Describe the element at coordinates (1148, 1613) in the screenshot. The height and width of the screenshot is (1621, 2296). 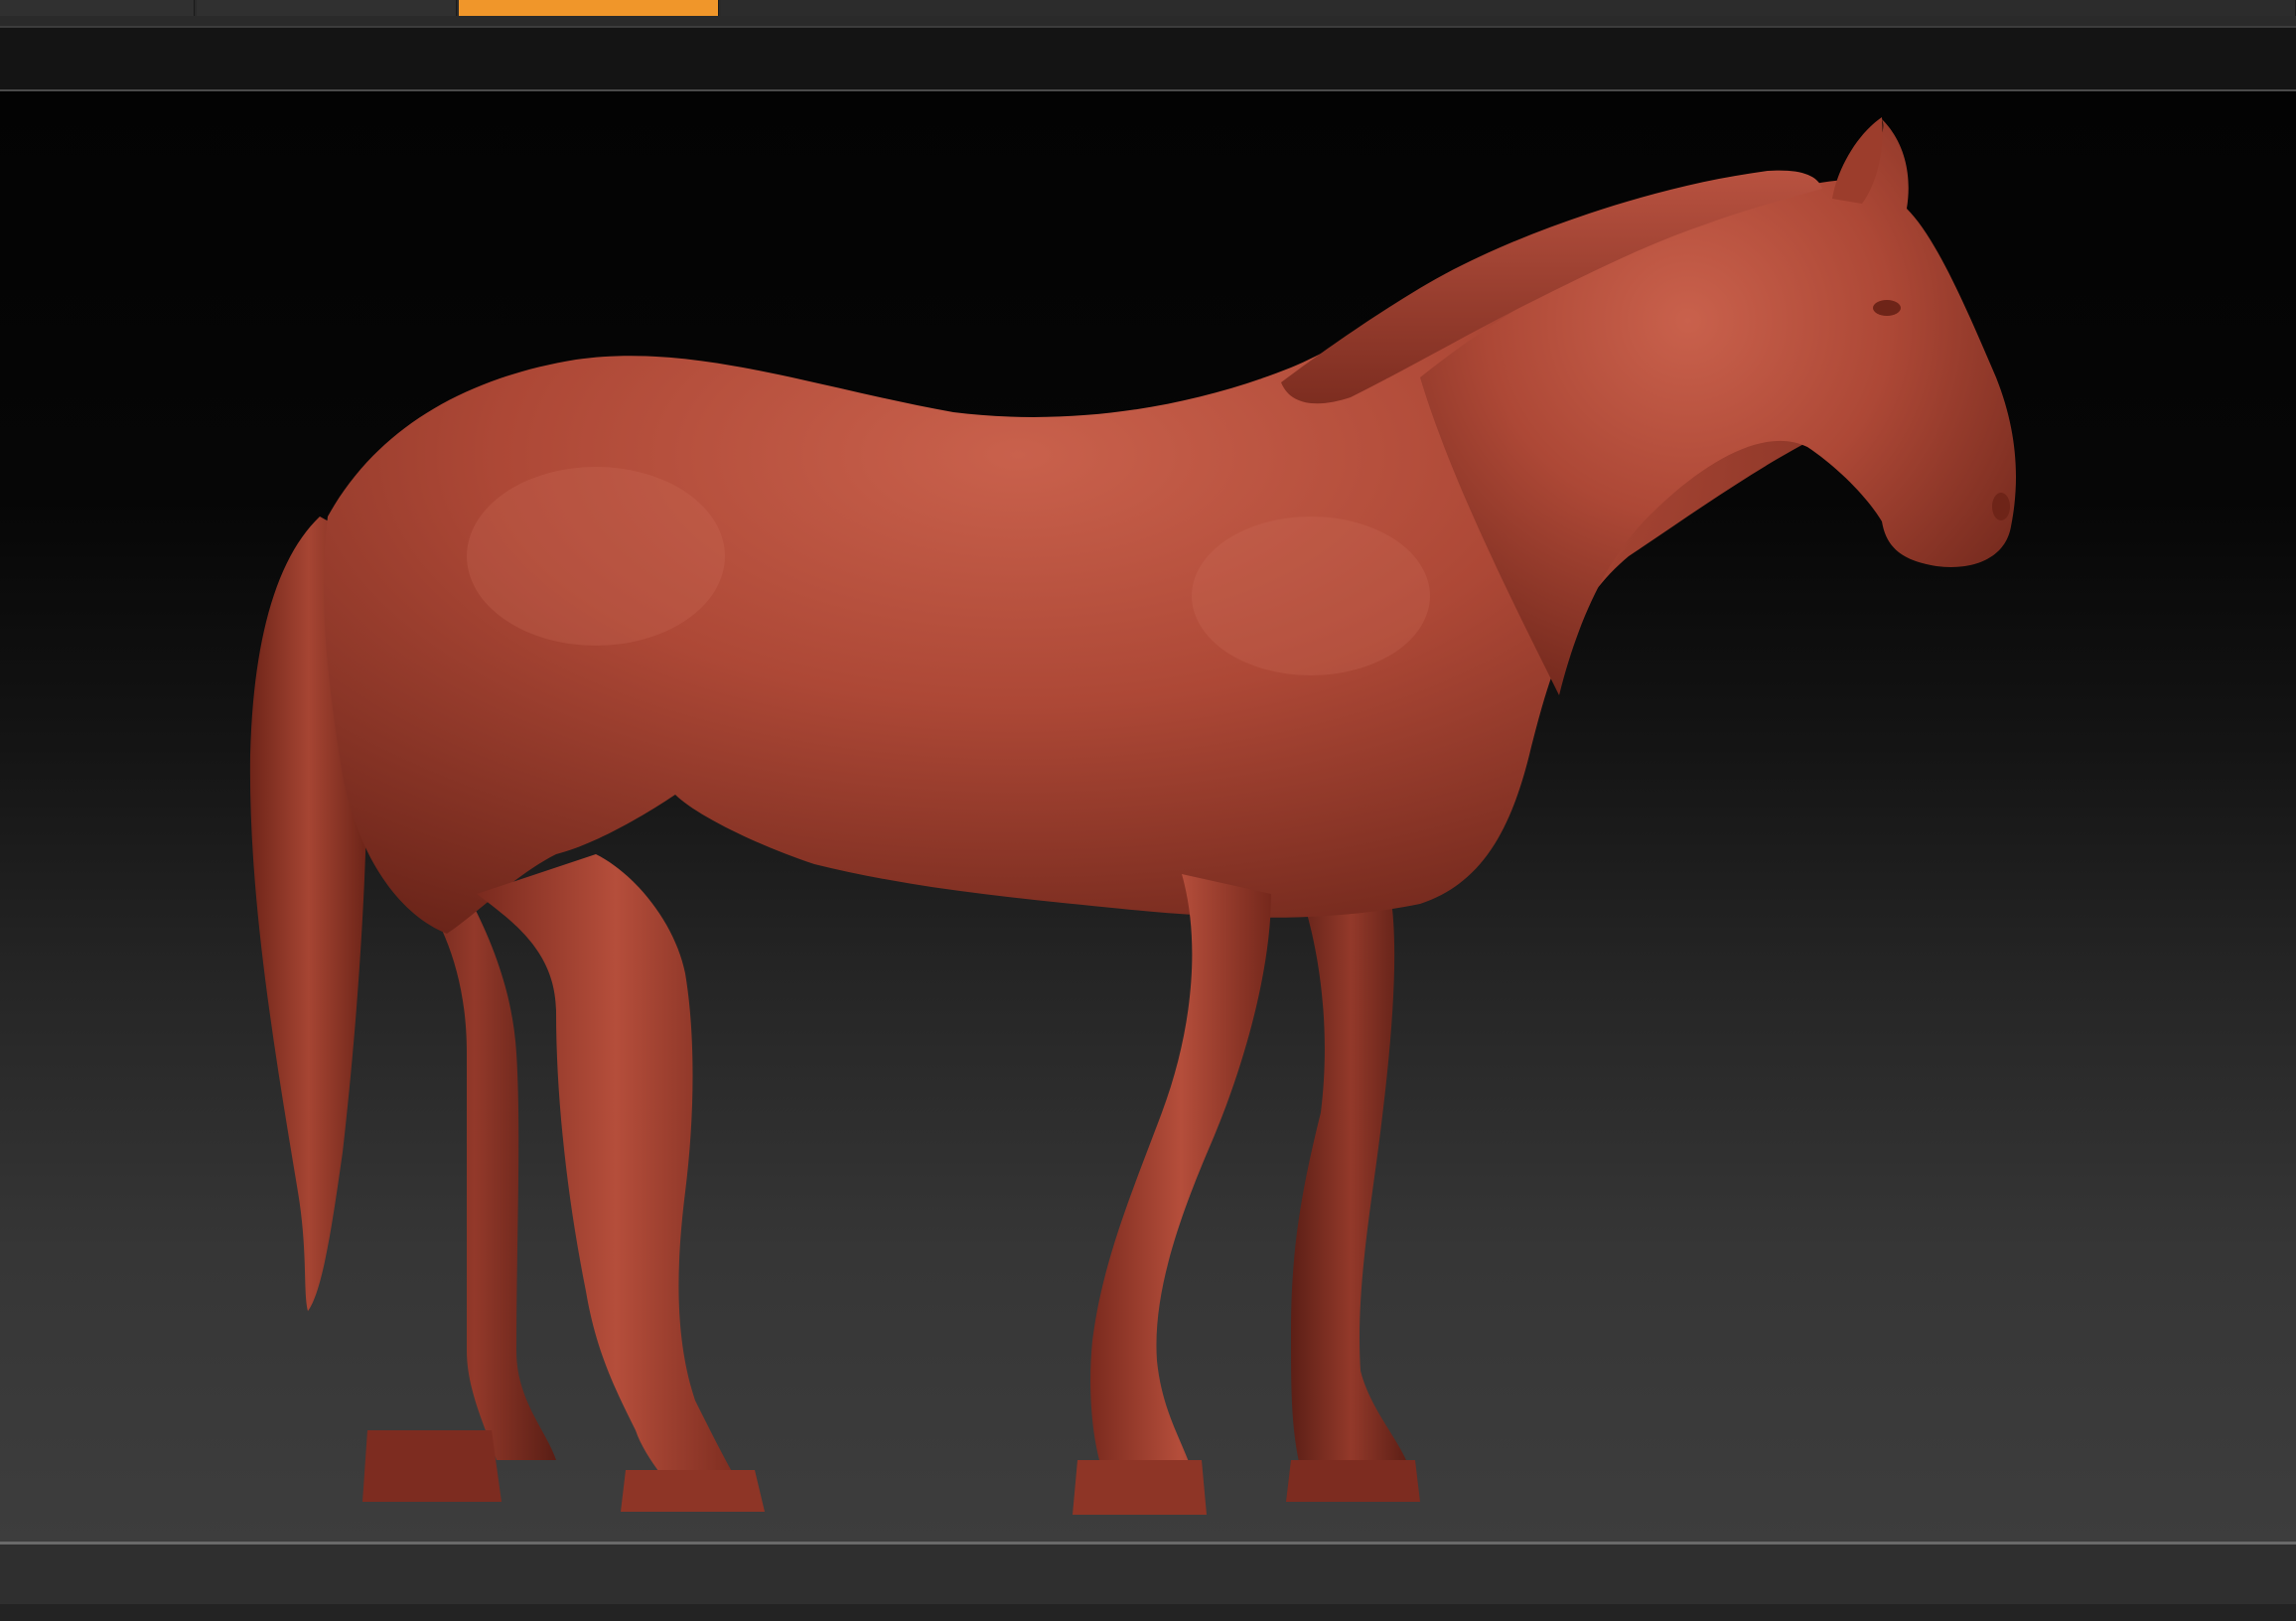
I see `status-strip` at that location.